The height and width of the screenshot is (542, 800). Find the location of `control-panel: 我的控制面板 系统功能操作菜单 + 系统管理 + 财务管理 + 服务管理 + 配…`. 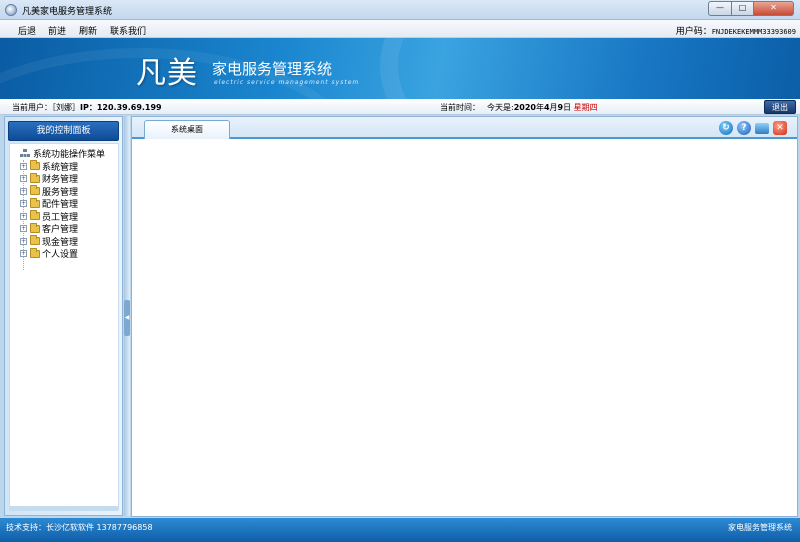

control-panel: 我的控制面板 系统功能操作菜单 + 系统管理 + 财务管理 + 服务管理 + 配… is located at coordinates (63, 316).